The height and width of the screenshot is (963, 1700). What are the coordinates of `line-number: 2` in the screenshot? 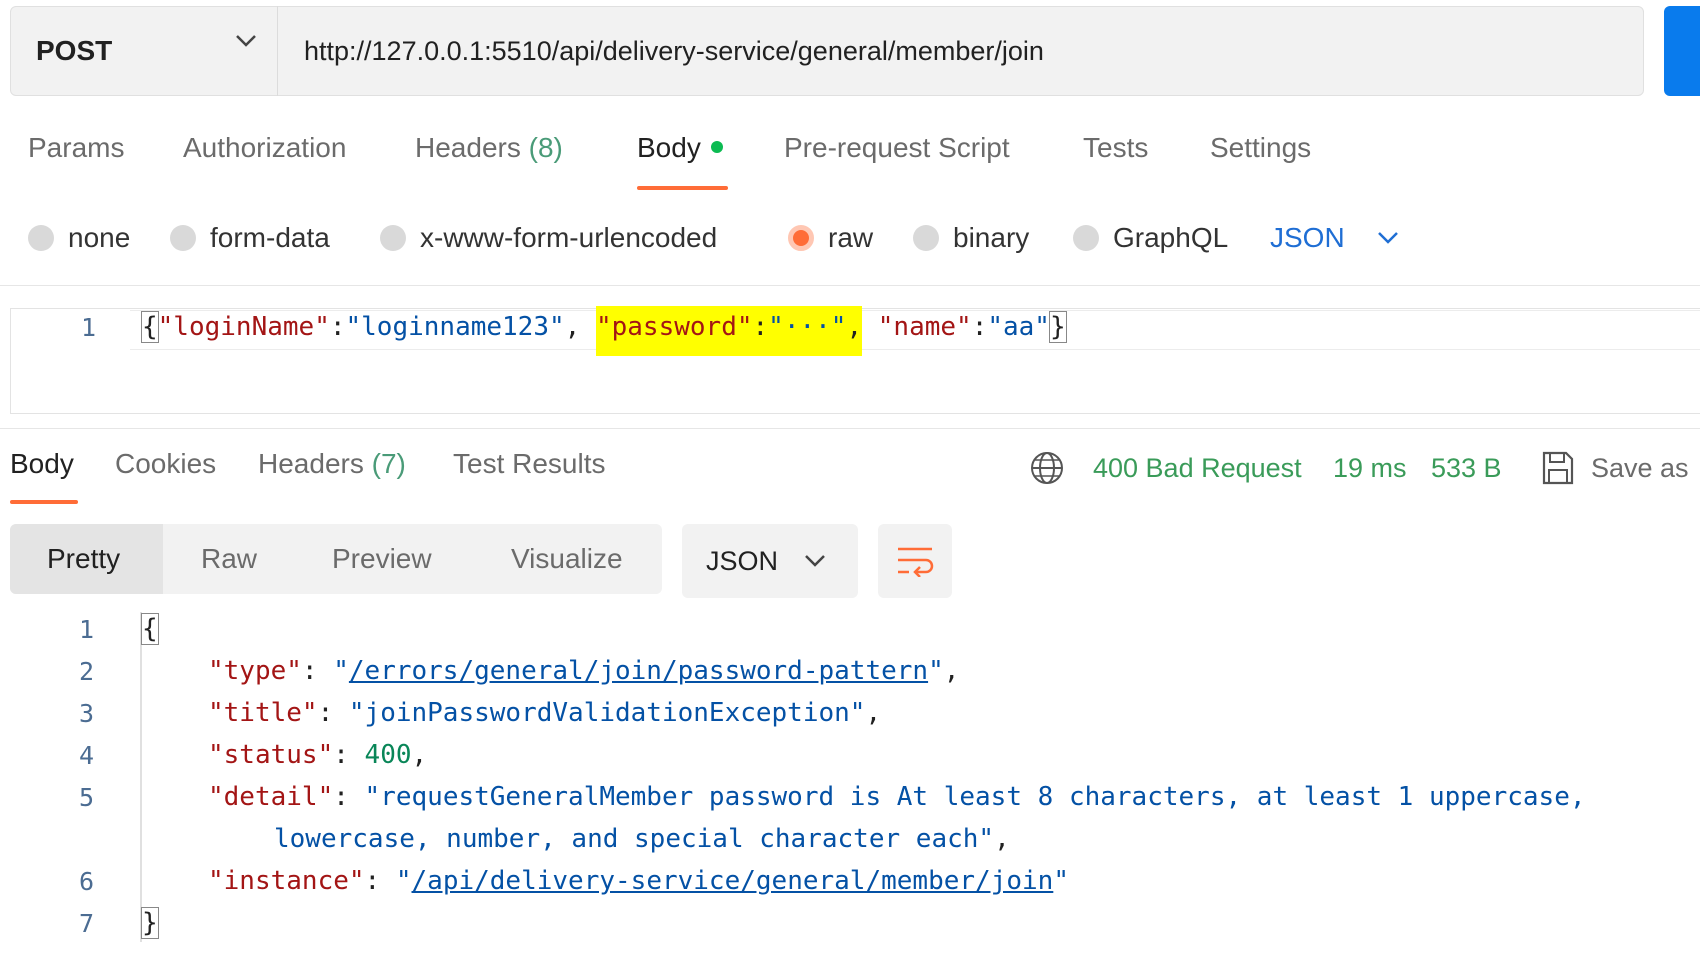 It's located at (86, 671).